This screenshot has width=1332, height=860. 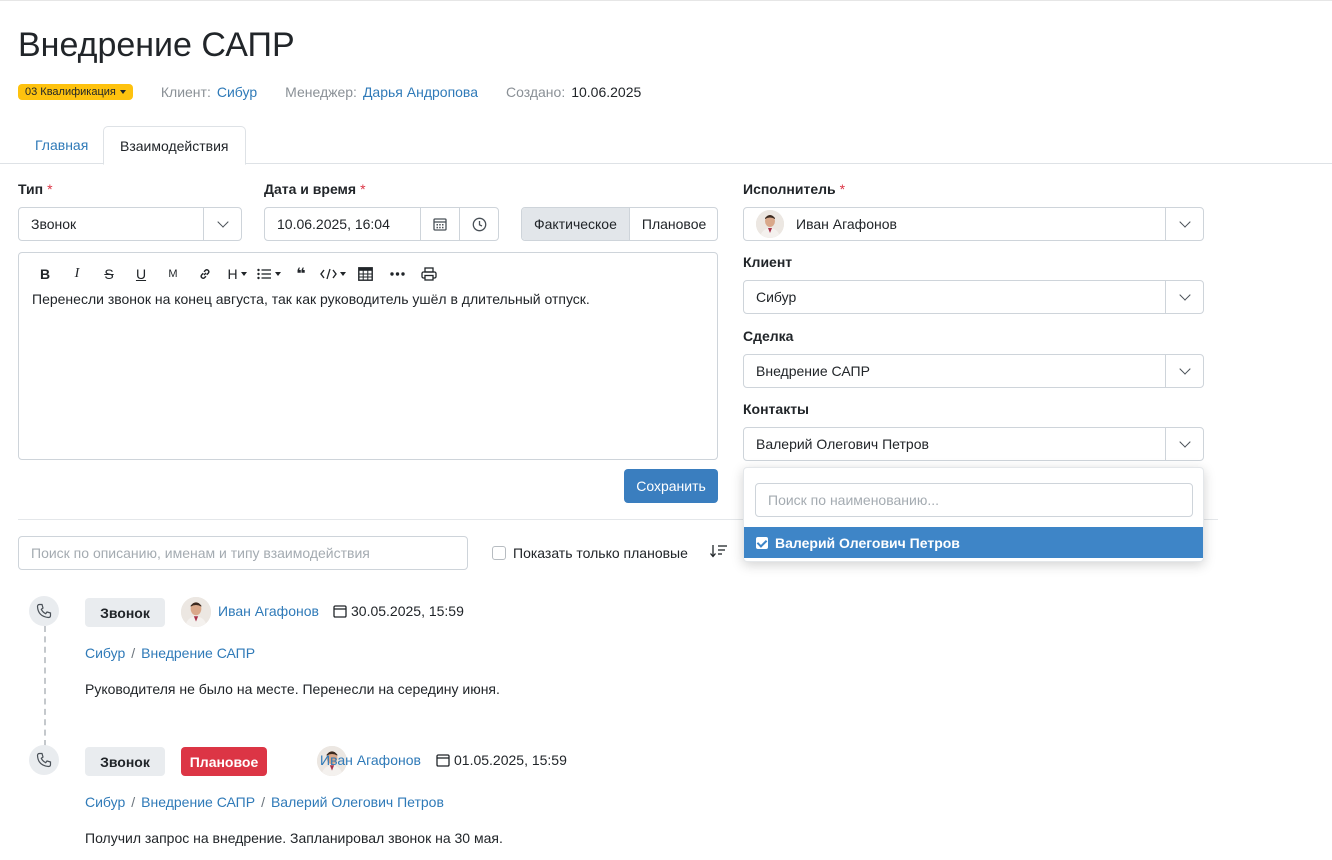 I want to click on deal-dropdown-toggle, so click(x=1184, y=371).